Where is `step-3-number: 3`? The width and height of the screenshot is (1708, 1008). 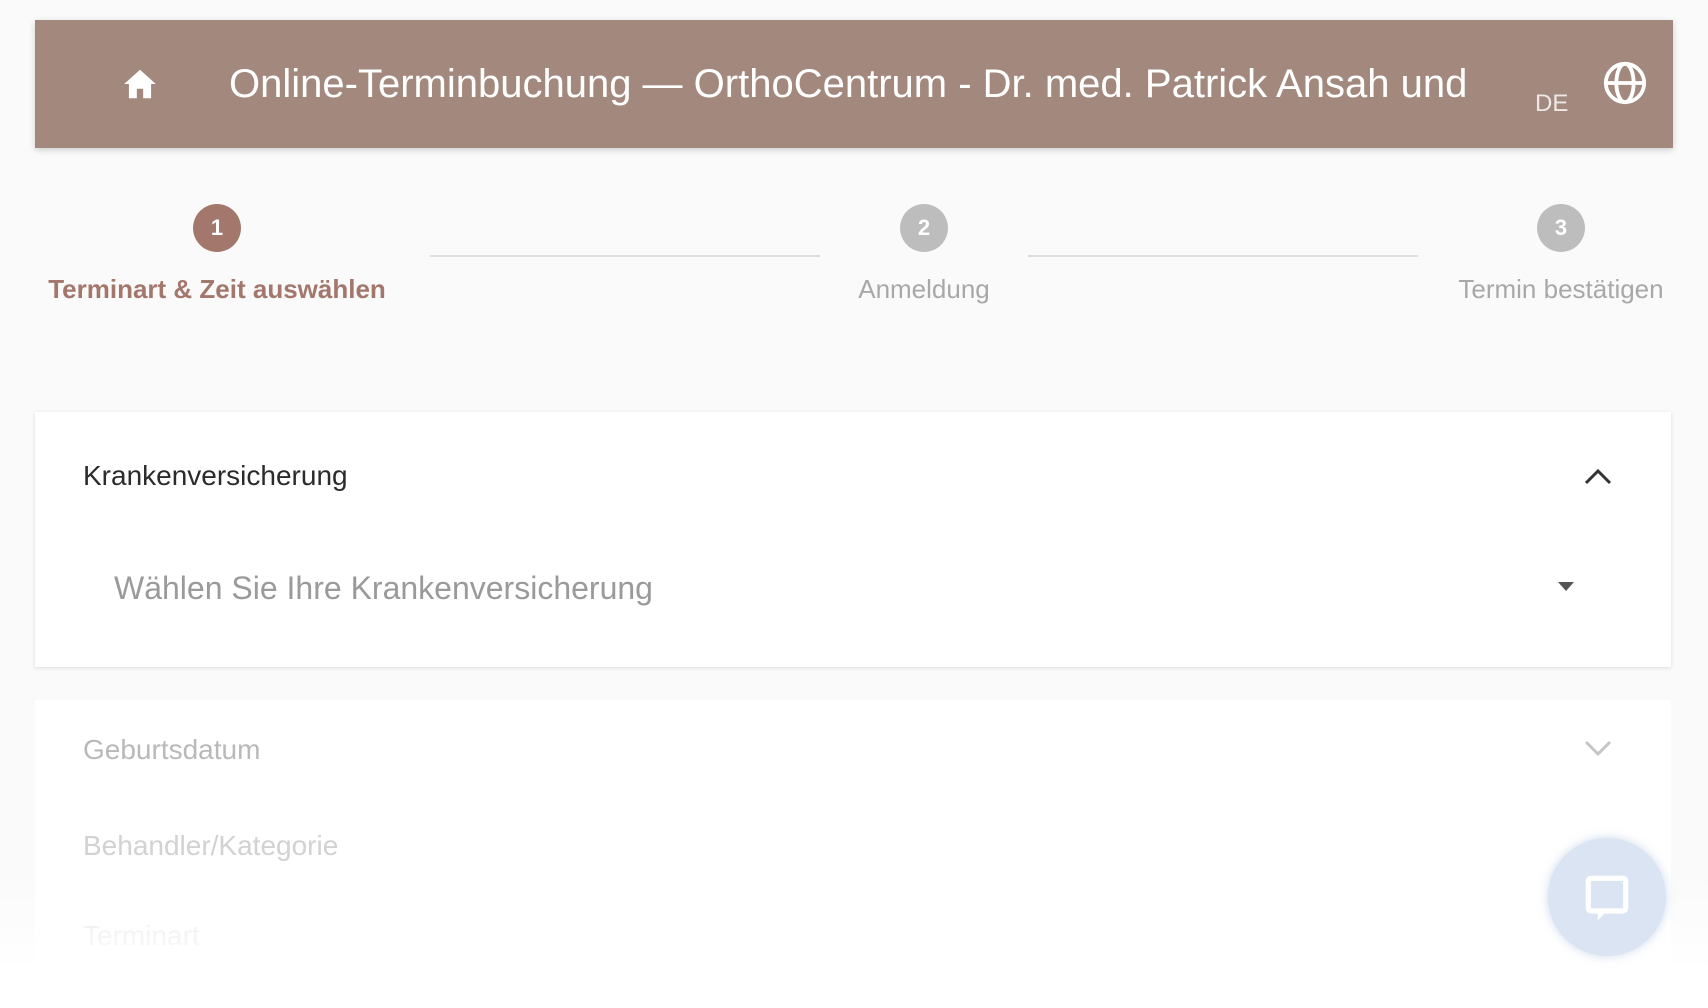
step-3-number: 3 is located at coordinates (1561, 227).